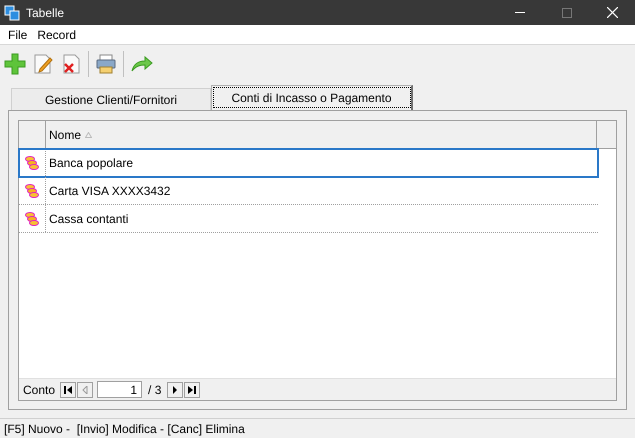 The width and height of the screenshot is (635, 438). I want to click on page-field: 1, so click(119, 389).